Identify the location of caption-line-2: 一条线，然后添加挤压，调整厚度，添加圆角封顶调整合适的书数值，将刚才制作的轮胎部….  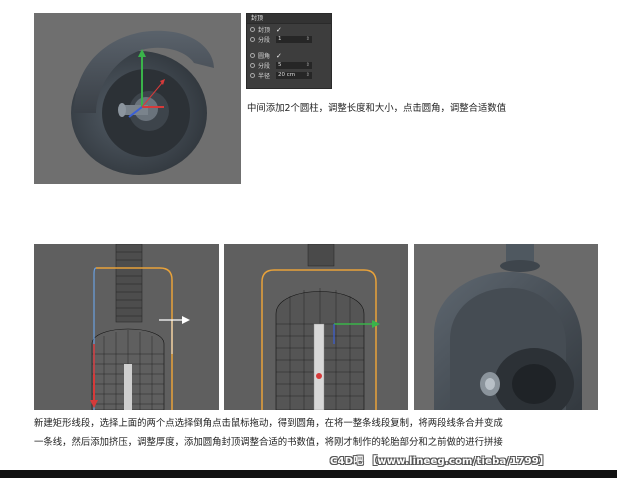
(268, 442).